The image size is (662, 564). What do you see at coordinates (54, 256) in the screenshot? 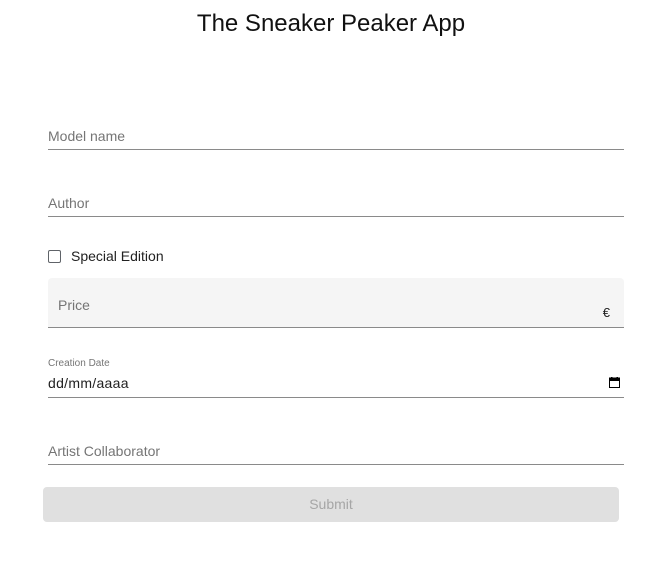
I see `special-edition-checkbox` at bounding box center [54, 256].